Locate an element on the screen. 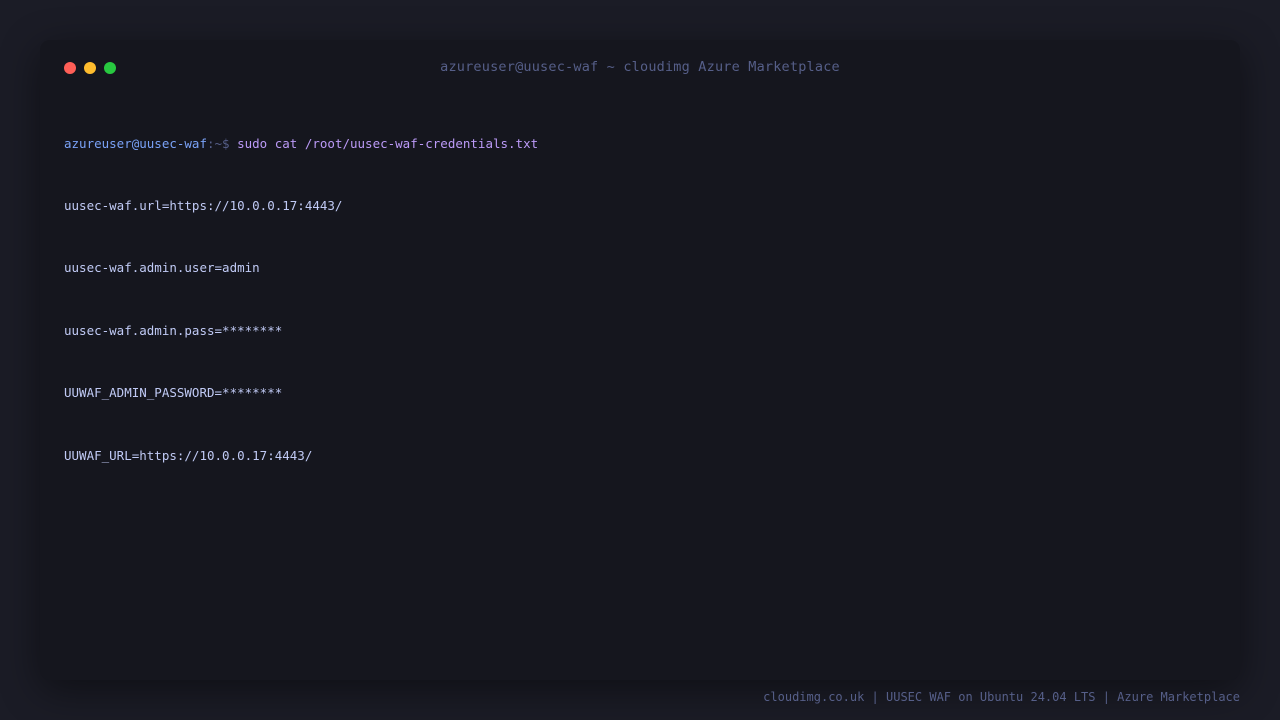  output-line: uusec-waf.url=https://10.0.0.17:4443/ is located at coordinates (203, 205).